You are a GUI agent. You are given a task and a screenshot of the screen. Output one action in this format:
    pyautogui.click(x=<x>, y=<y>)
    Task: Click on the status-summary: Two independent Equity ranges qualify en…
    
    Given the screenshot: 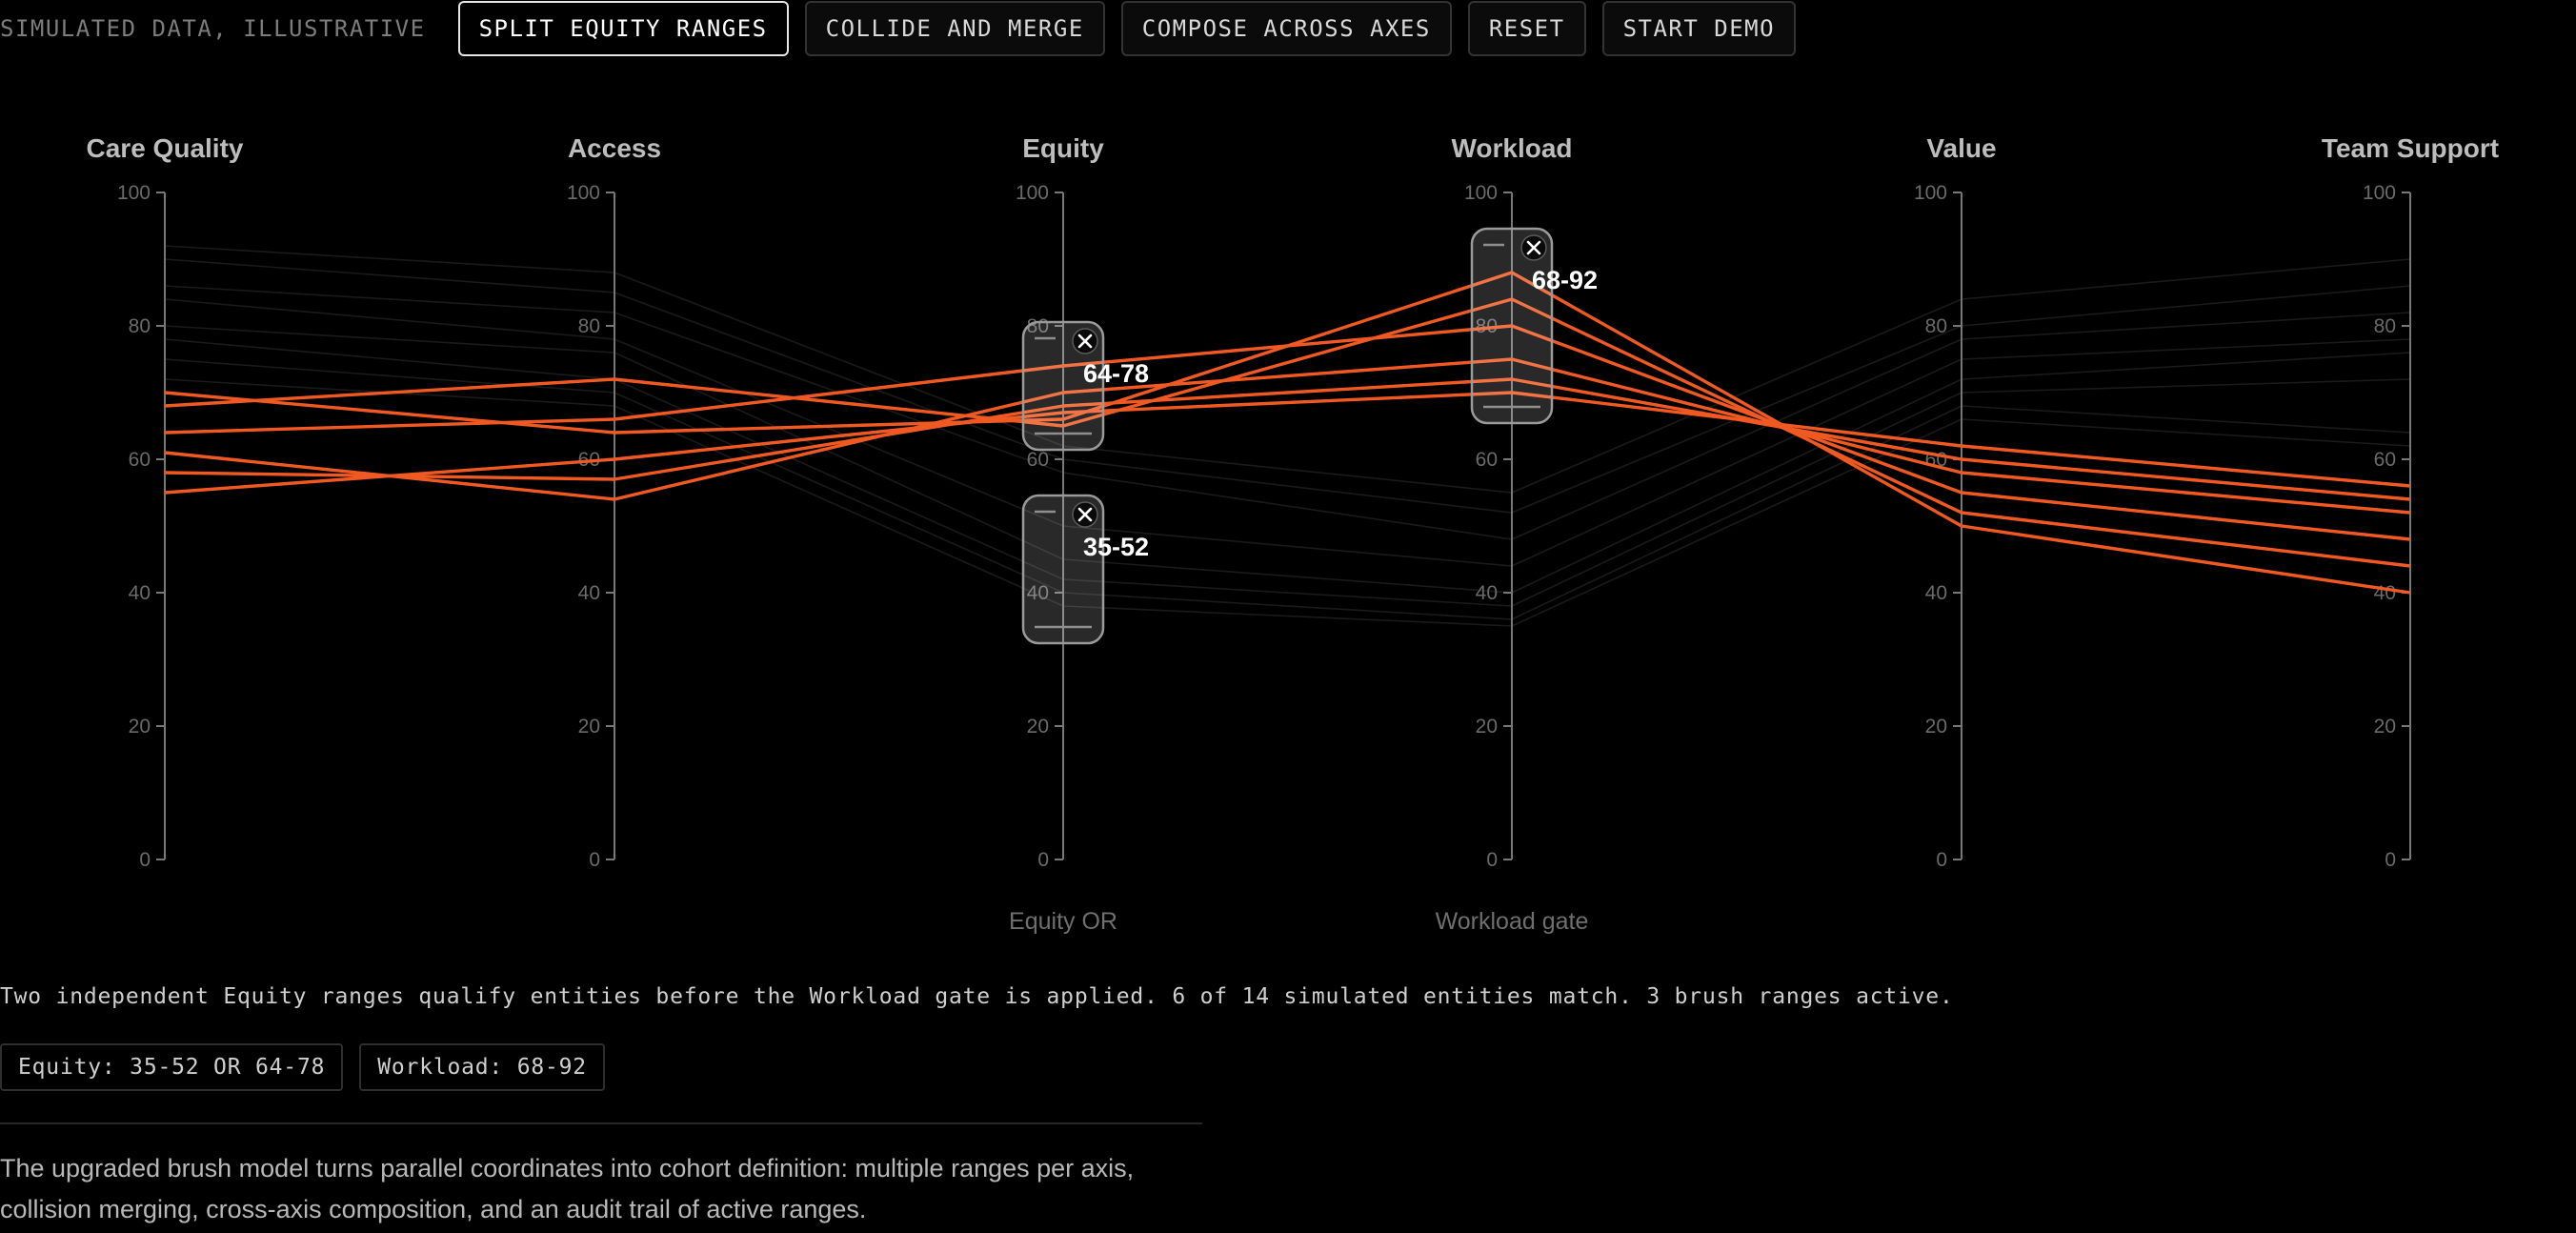 What is the action you would take?
    pyautogui.click(x=977, y=996)
    